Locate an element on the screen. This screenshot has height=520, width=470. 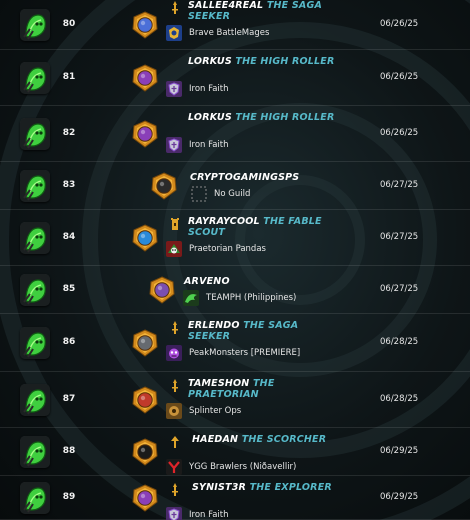
player-title: THE HIGH ROLLER is located at coordinates (285, 61).